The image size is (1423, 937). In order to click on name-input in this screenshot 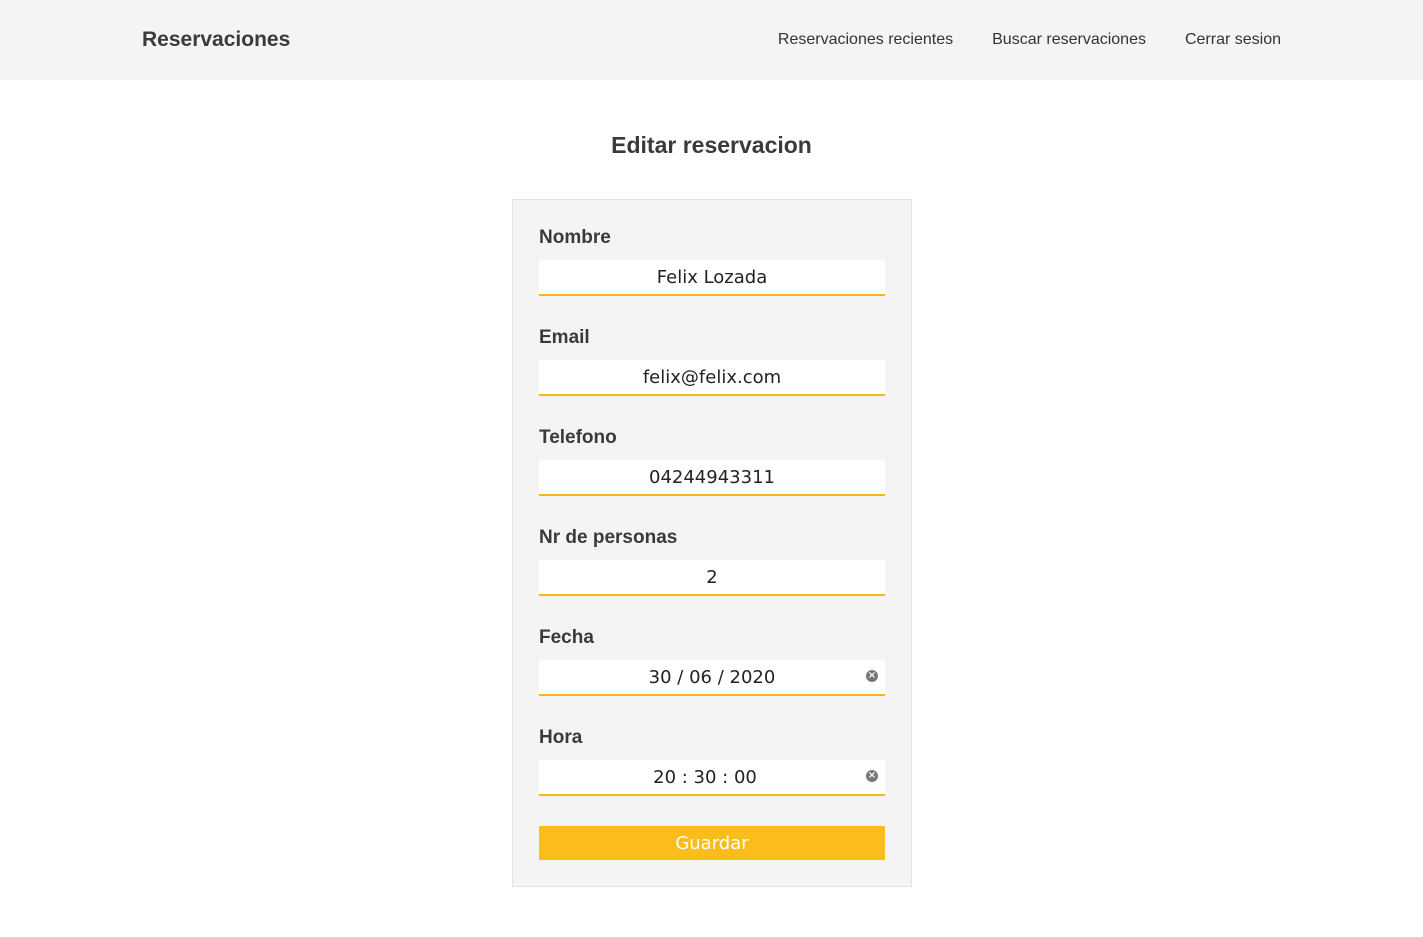, I will do `click(712, 277)`.